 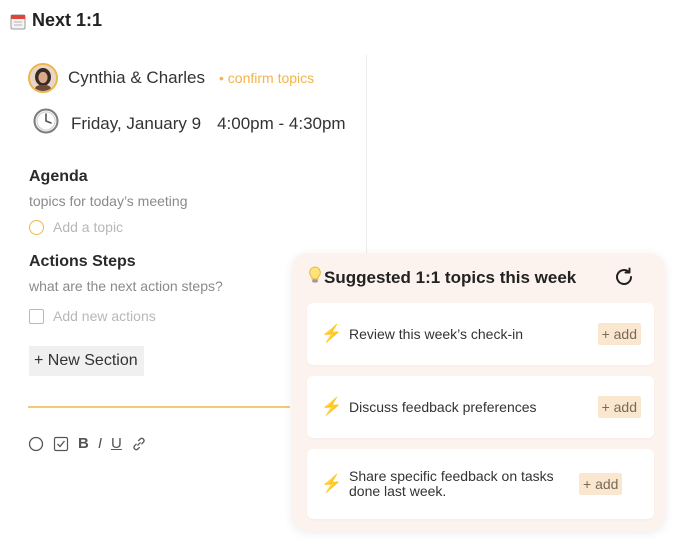 What do you see at coordinates (366, 155) in the screenshot?
I see `column-divider` at bounding box center [366, 155].